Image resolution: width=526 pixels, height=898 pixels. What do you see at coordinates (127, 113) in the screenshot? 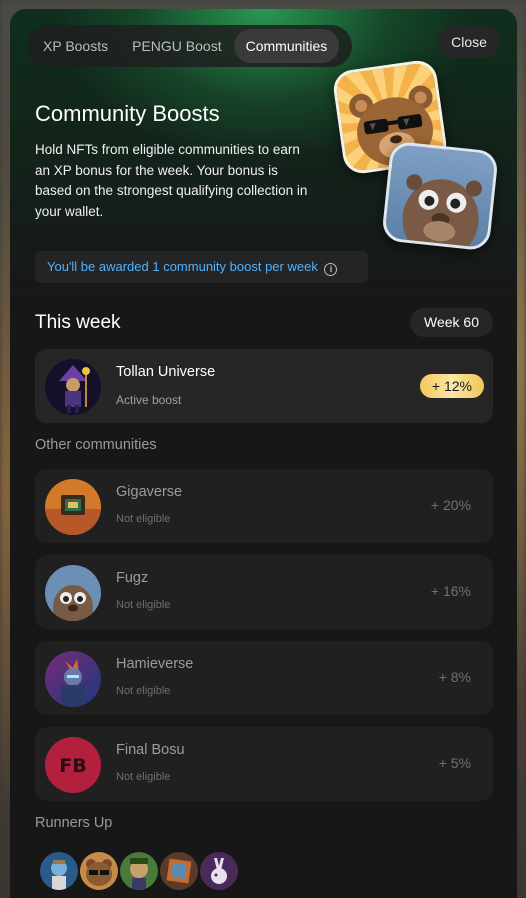
I see `page-title: Community Boosts` at bounding box center [127, 113].